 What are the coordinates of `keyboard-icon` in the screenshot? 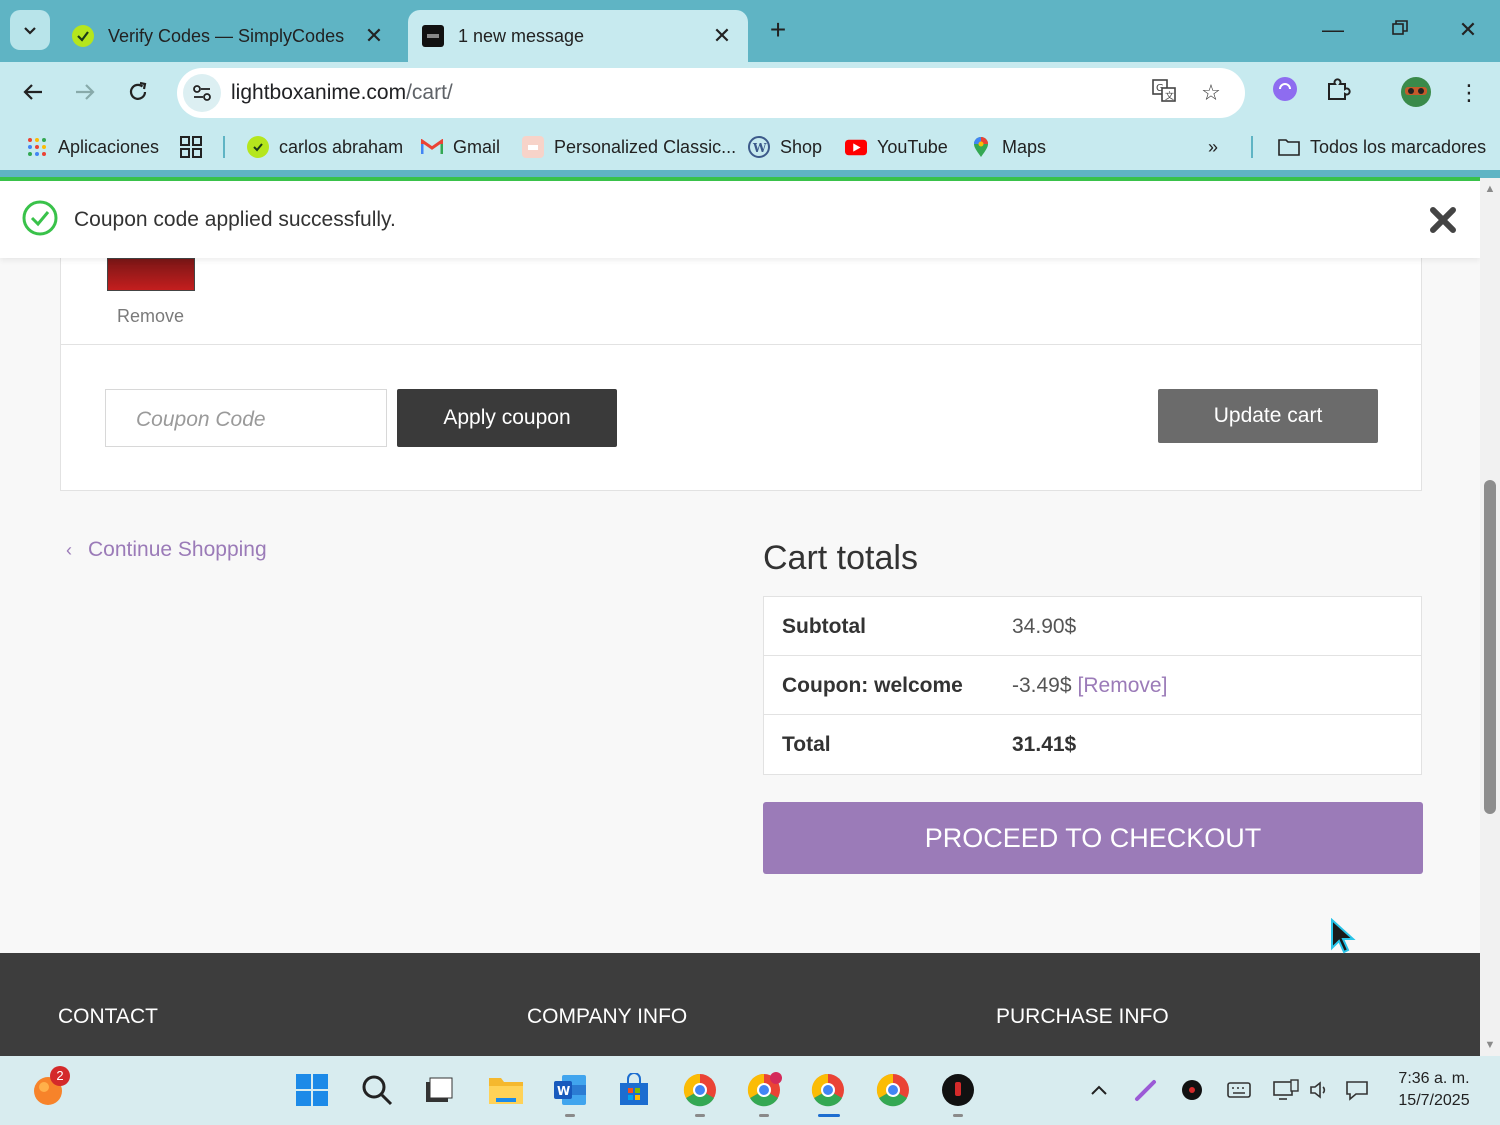 It's located at (1239, 1090).